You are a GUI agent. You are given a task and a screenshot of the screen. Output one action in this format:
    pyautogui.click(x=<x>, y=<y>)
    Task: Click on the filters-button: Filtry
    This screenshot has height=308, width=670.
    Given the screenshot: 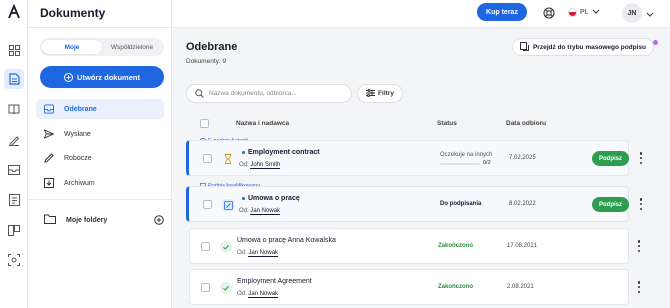 What is the action you would take?
    pyautogui.click(x=380, y=93)
    